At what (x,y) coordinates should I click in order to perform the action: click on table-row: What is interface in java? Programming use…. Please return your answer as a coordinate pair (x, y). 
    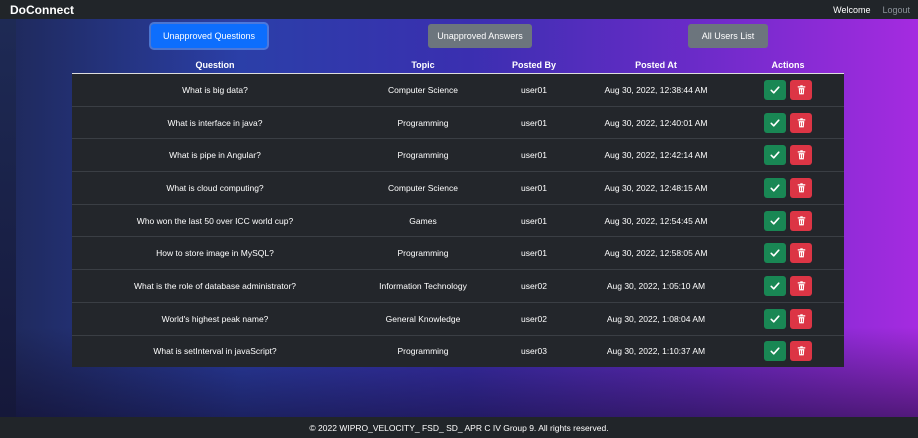
    Looking at the image, I should click on (458, 122).